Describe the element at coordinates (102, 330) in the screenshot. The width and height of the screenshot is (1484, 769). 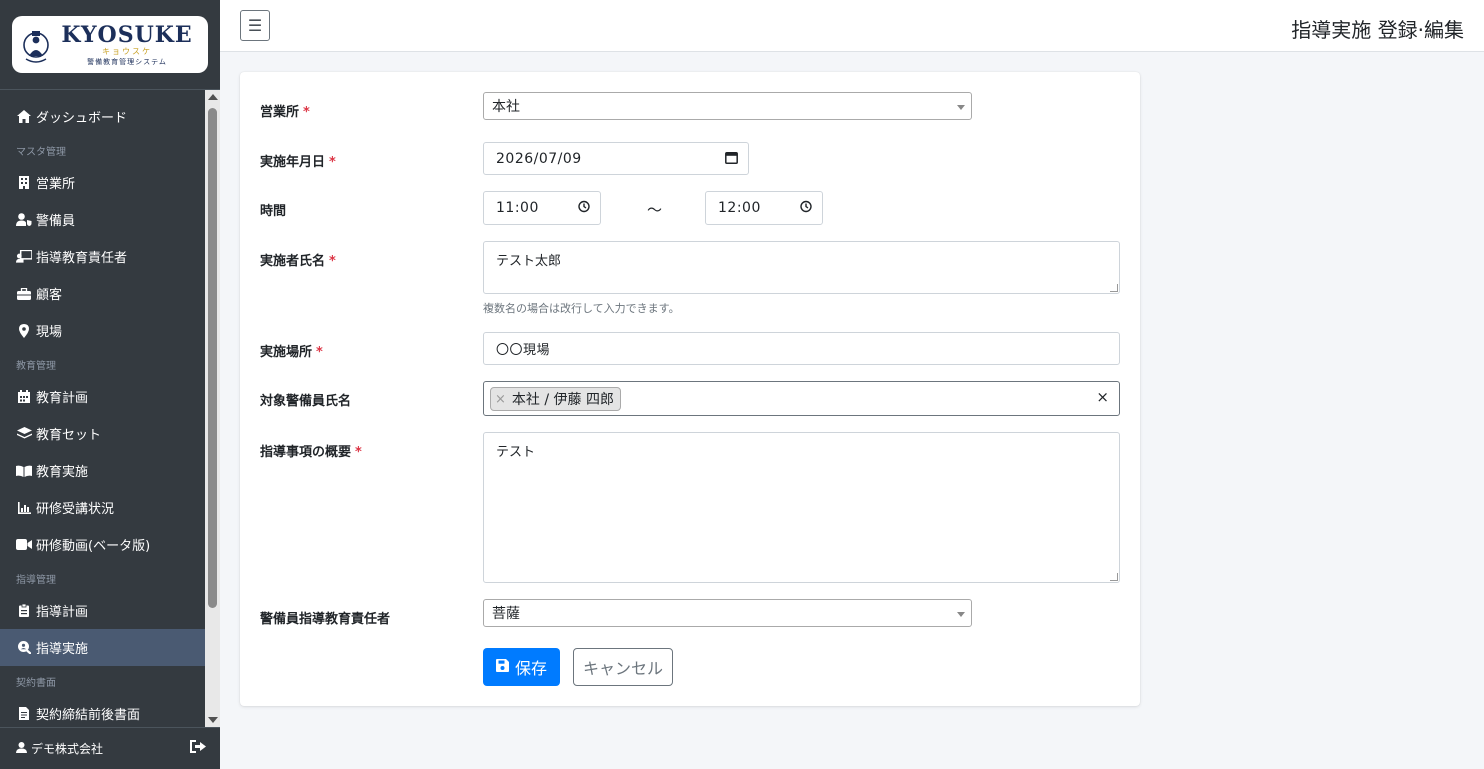
I see `sidebar-item-sites: 現場` at that location.